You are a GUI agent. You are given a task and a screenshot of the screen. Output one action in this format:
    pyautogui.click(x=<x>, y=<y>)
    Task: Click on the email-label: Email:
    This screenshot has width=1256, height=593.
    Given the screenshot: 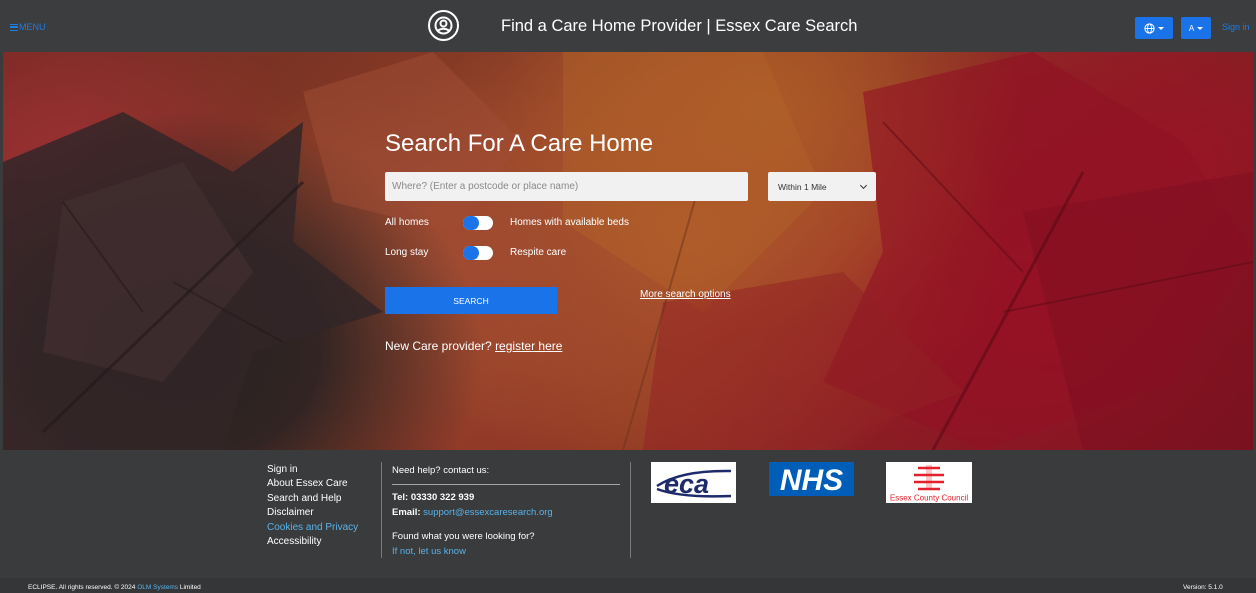 What is the action you would take?
    pyautogui.click(x=406, y=512)
    